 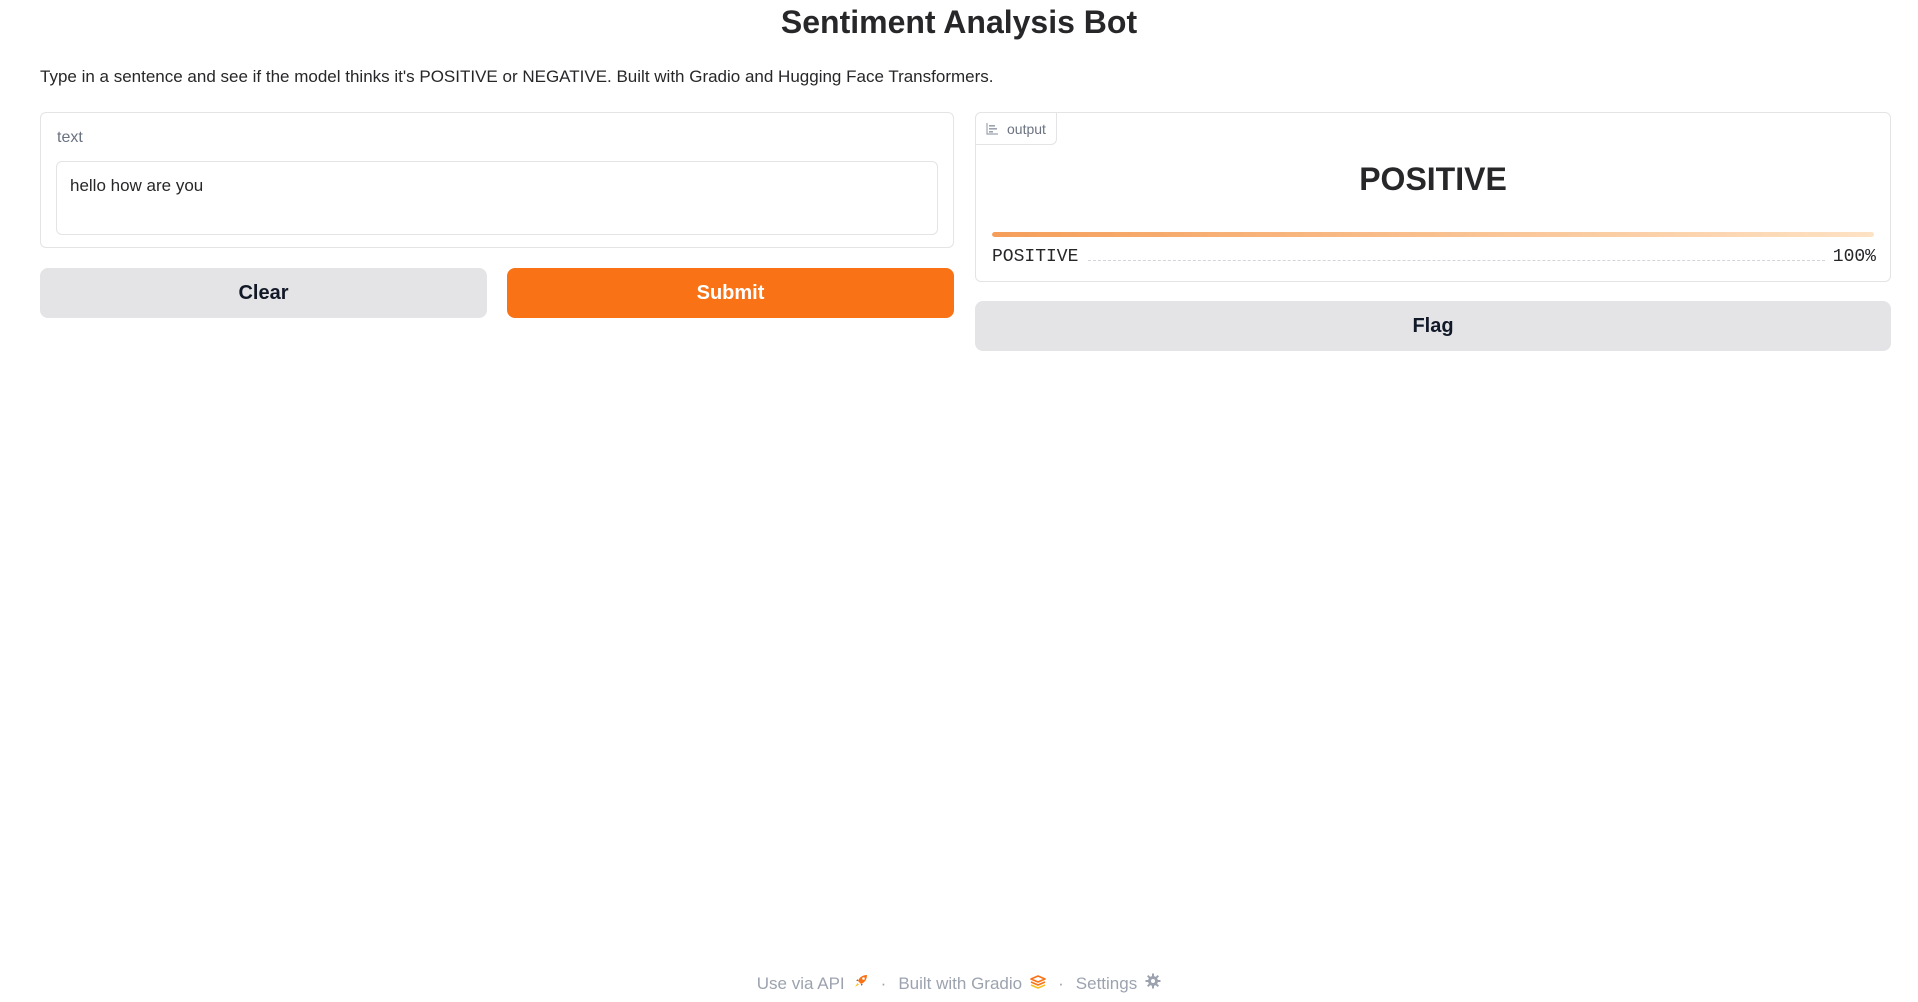 I want to click on confidence-bar-fill, so click(x=1433, y=234).